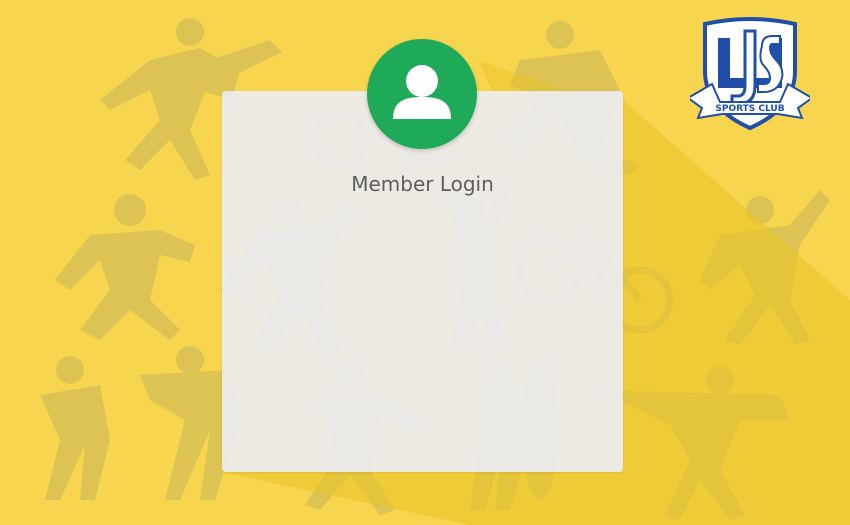 Image resolution: width=850 pixels, height=525 pixels. I want to click on user-icon, so click(422, 92).